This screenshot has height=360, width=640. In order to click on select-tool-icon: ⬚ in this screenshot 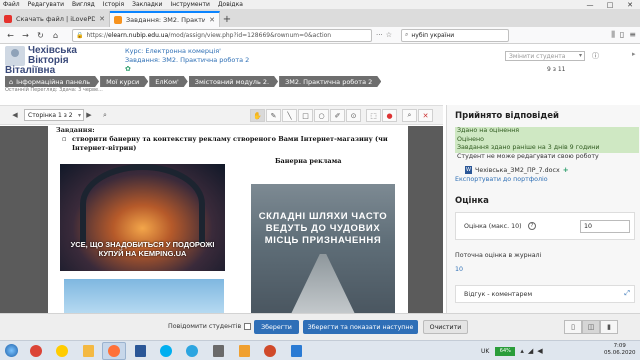, I will do `click(373, 115)`.